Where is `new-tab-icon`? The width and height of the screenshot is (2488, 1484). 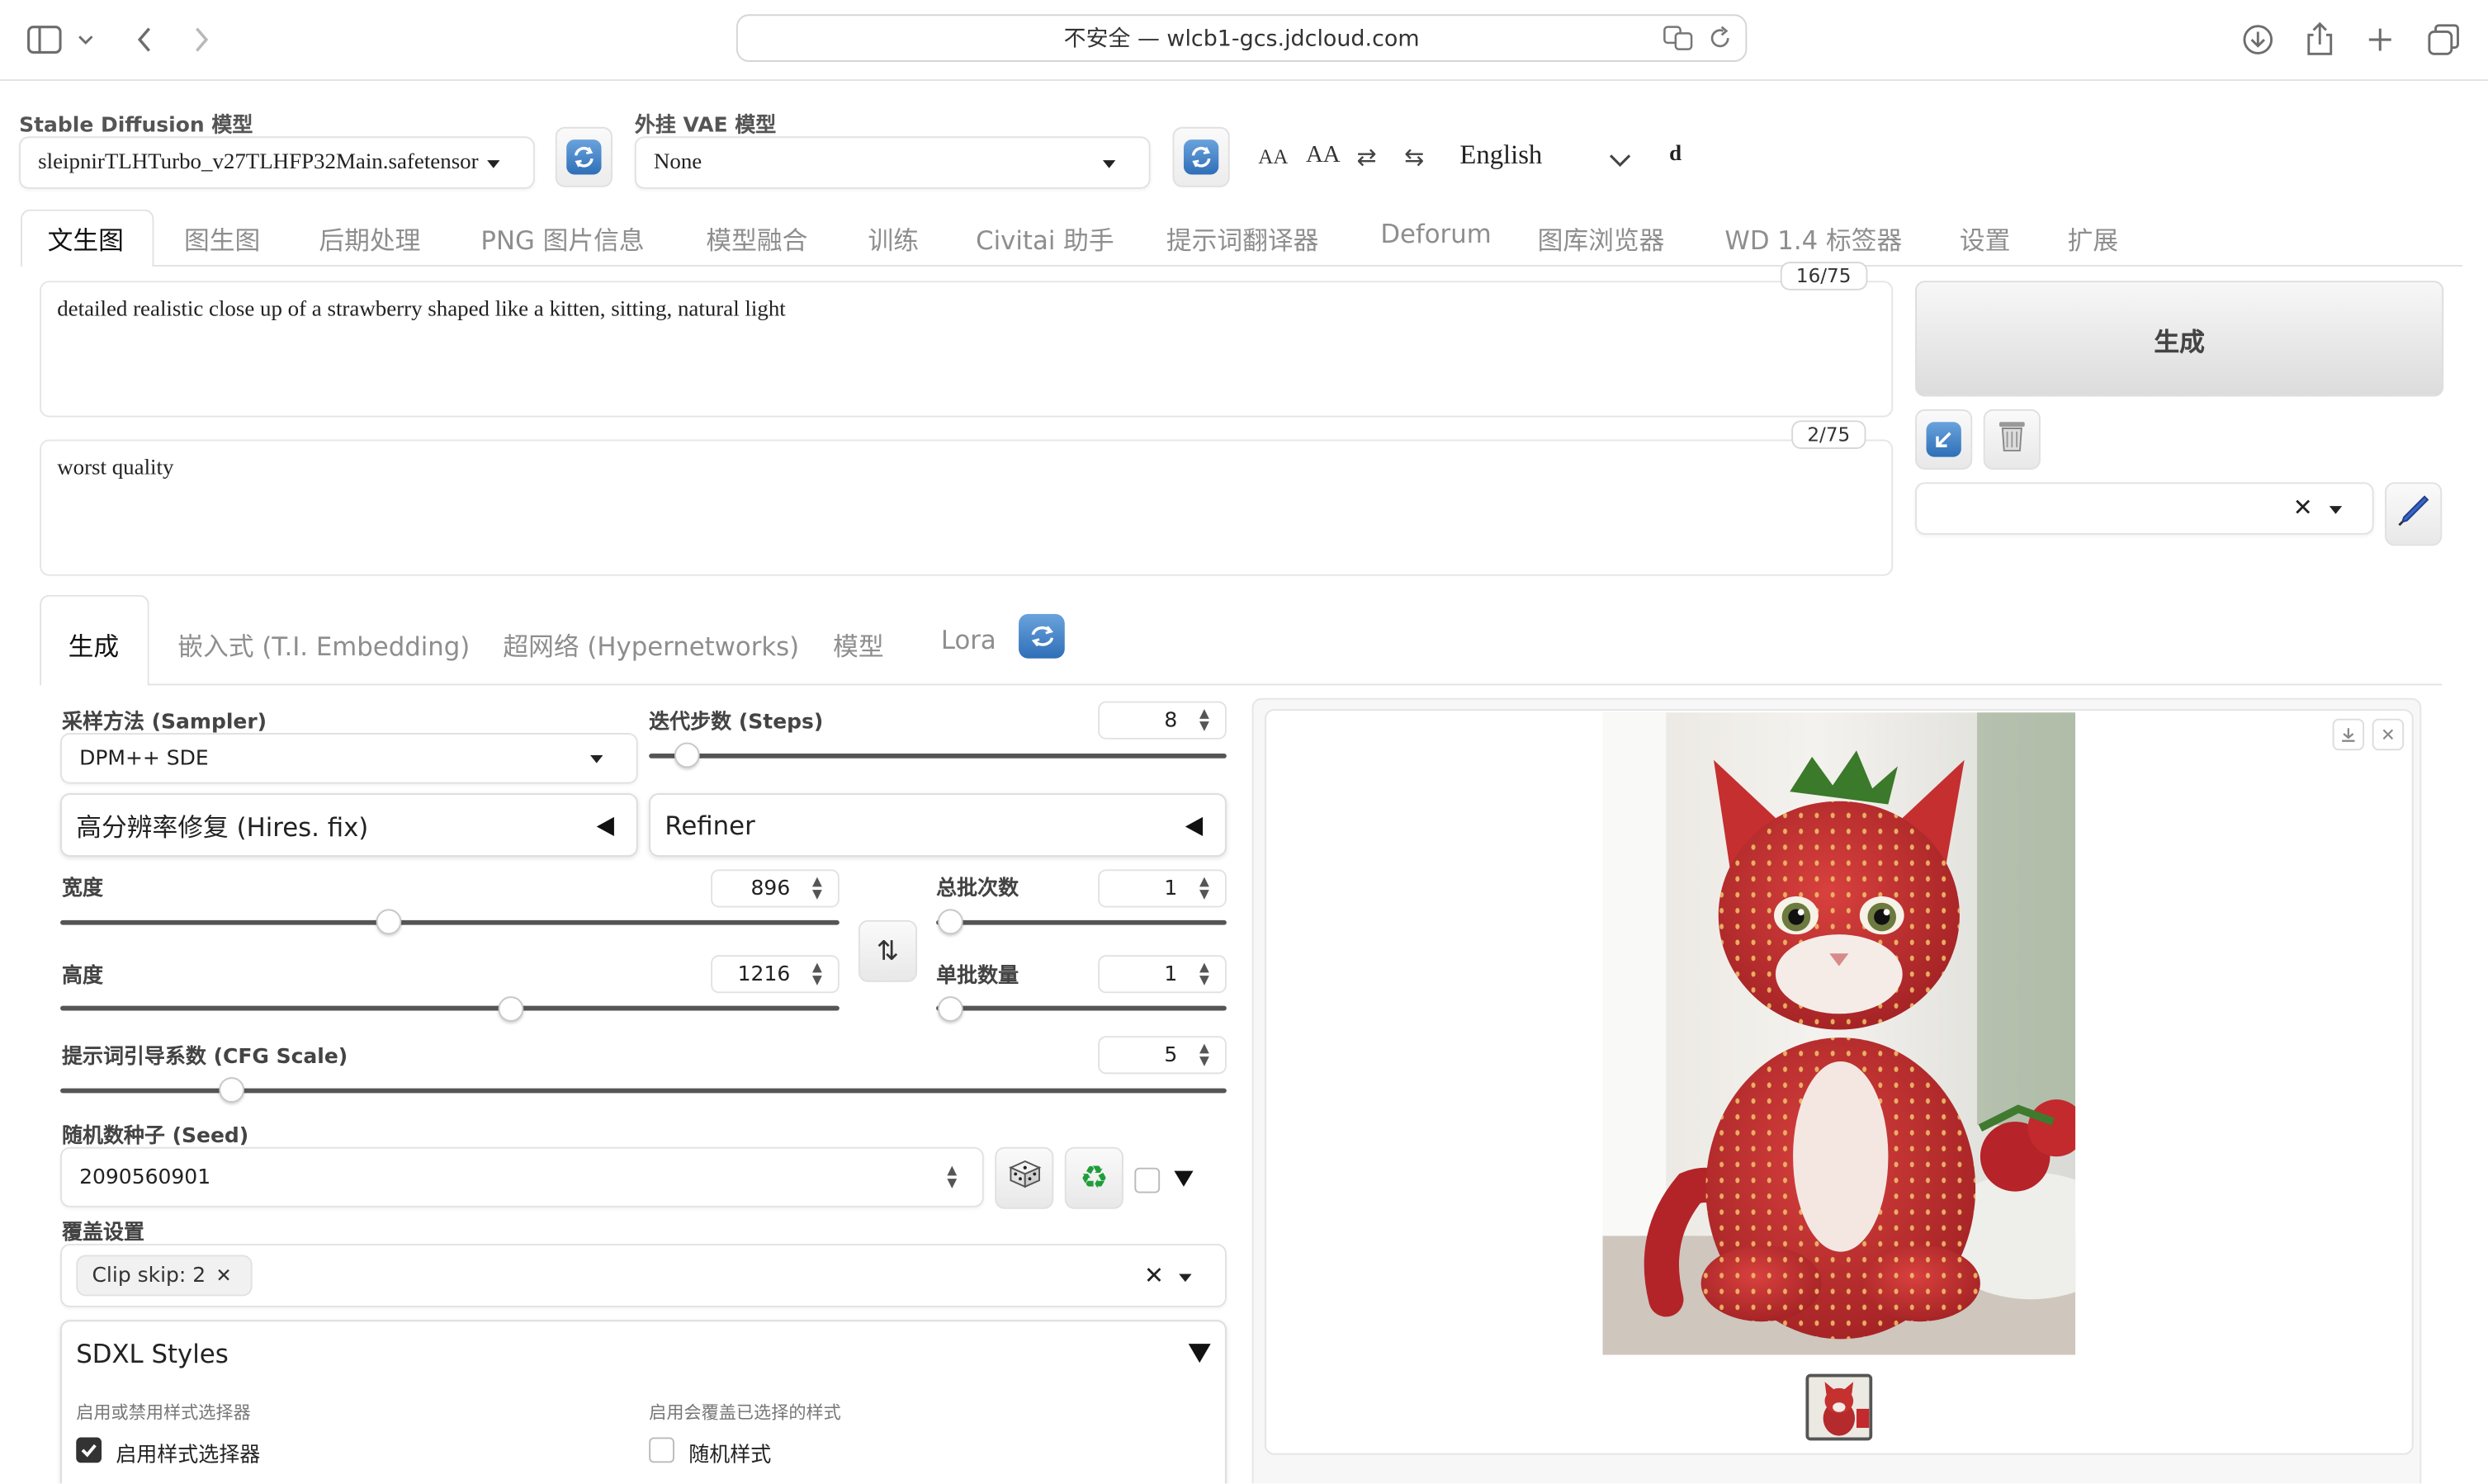
new-tab-icon is located at coordinates (2379, 39).